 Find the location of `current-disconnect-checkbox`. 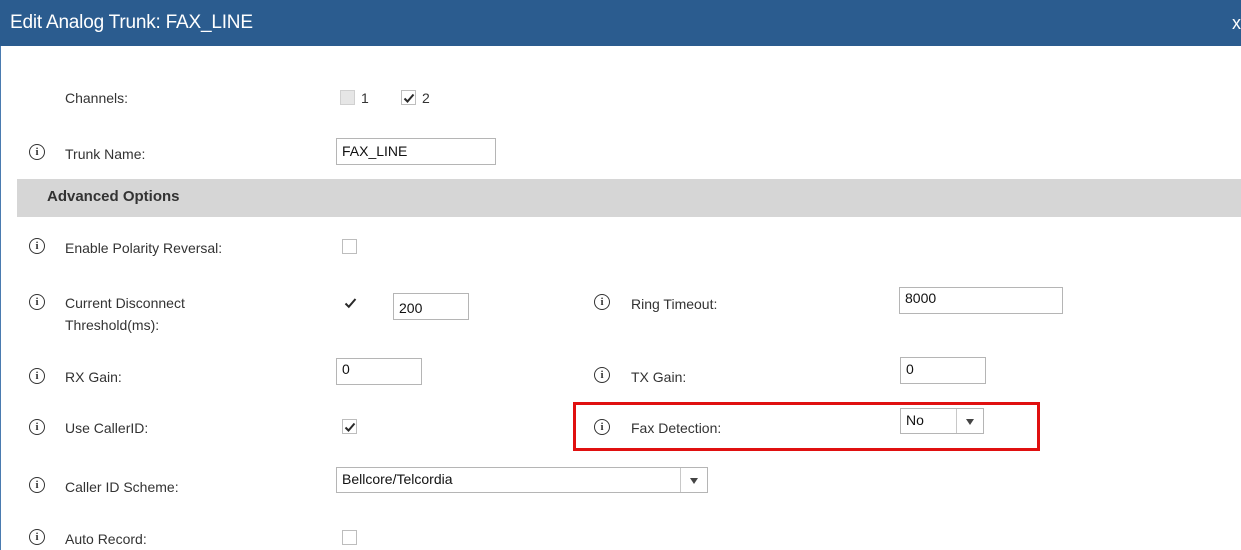

current-disconnect-checkbox is located at coordinates (349, 302).